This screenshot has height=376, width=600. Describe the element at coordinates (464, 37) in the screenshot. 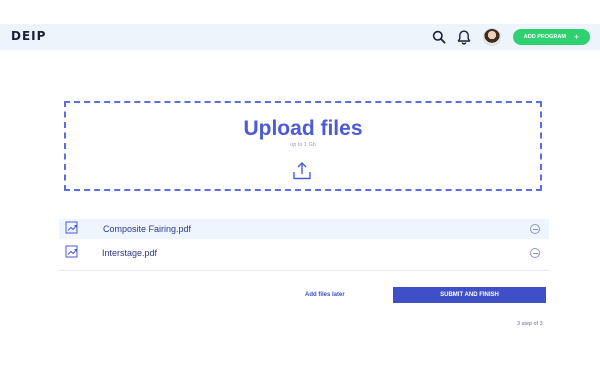

I see `bell-icon` at that location.